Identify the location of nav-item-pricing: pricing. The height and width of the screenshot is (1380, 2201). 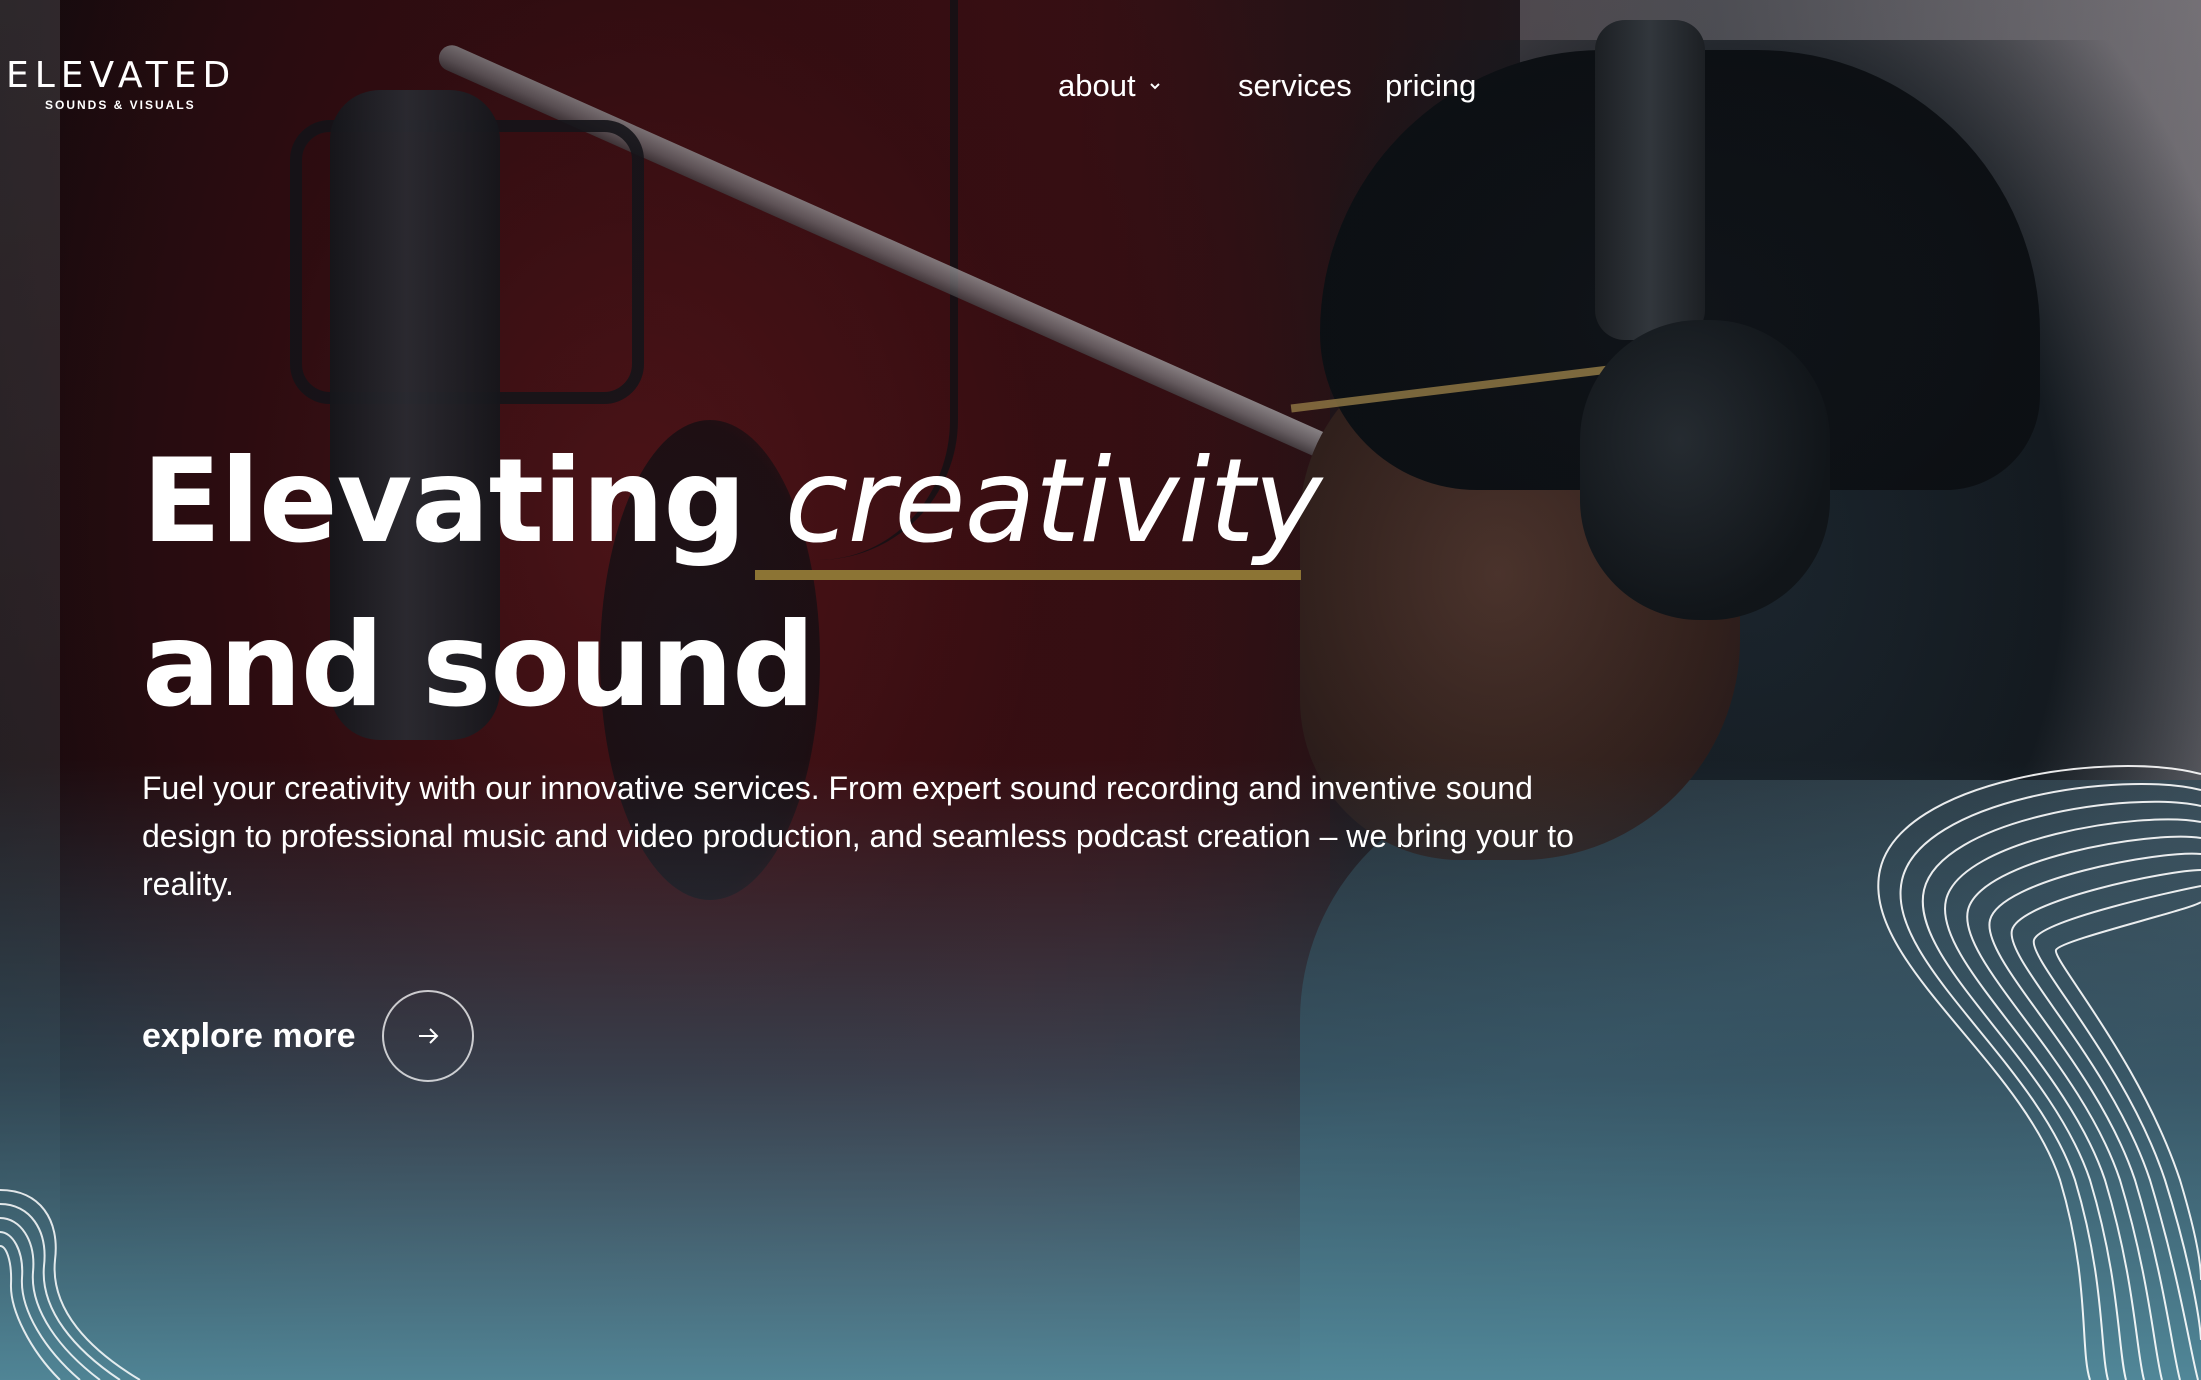
(1430, 86).